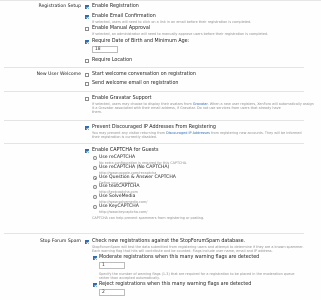 The image size is (321, 300). I want to click on prevent-discouraged-checkbox, so click(87, 128).